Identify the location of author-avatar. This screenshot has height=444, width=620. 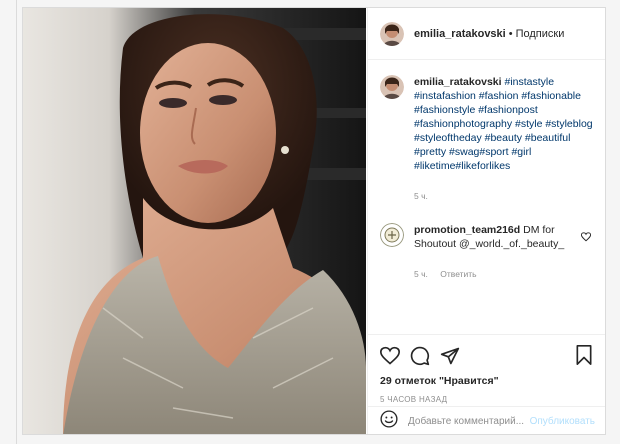
(392, 33).